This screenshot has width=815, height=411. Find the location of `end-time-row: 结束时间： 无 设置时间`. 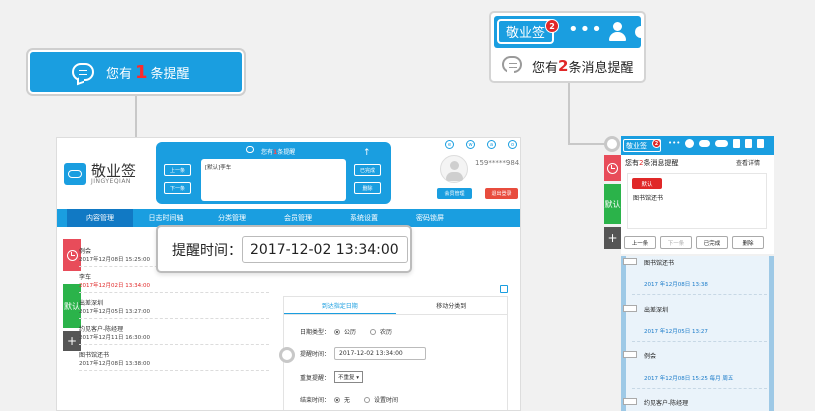

end-time-row: 结束时间： 无 设置时间 is located at coordinates (349, 399).